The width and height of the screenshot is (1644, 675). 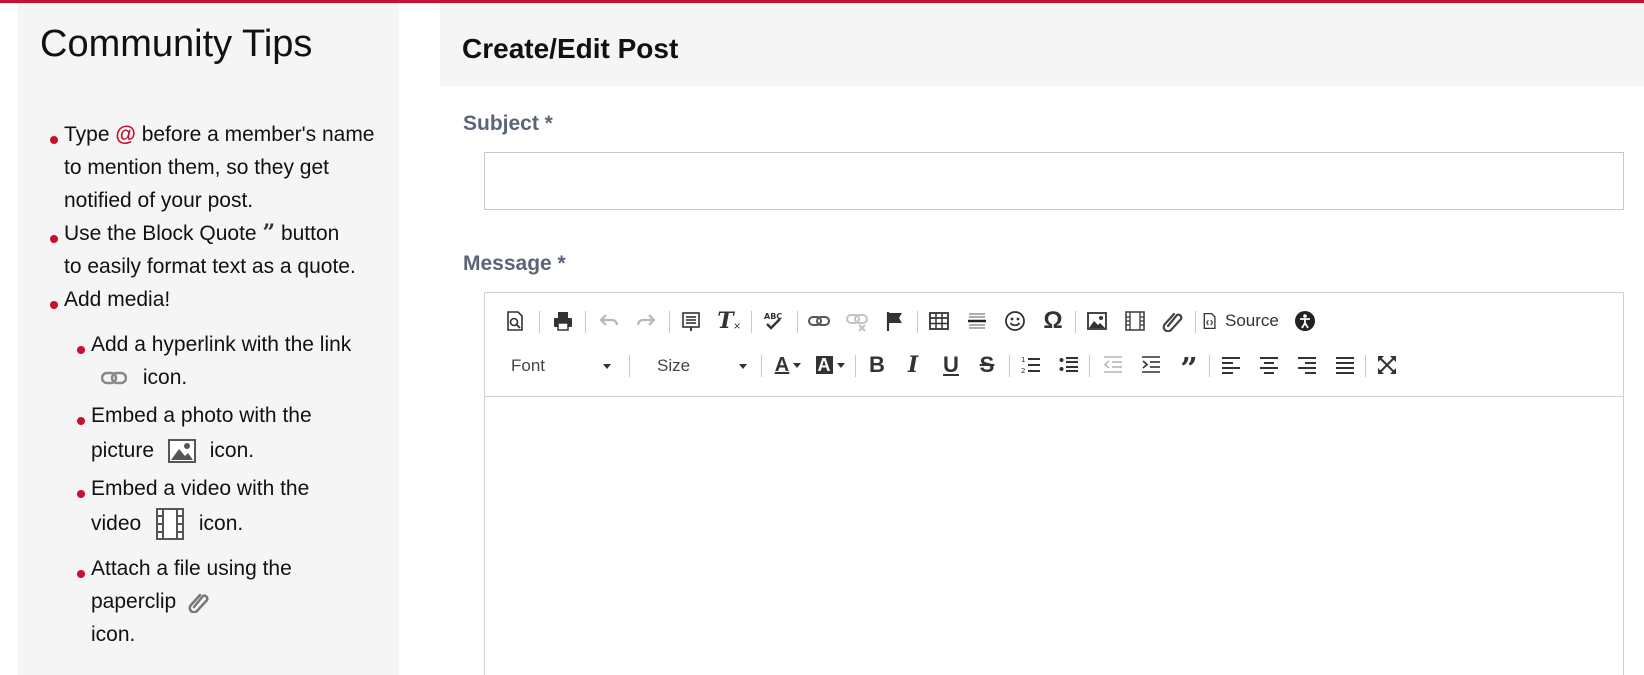 I want to click on maximize-icon, so click(x=1387, y=365).